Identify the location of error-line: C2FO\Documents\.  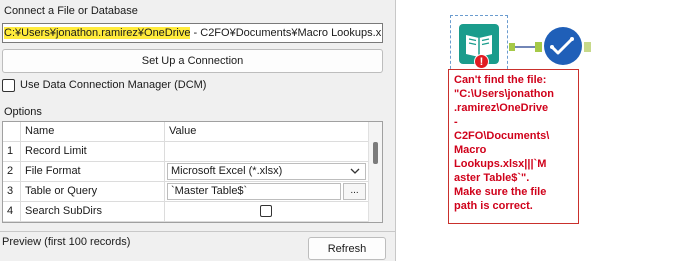
(502, 136).